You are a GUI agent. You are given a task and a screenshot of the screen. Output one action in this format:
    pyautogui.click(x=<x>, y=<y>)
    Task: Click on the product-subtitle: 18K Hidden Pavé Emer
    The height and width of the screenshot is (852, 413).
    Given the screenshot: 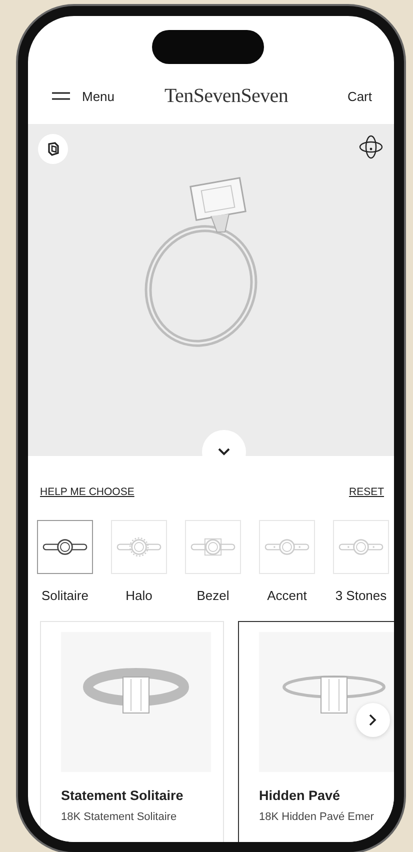 What is the action you would take?
    pyautogui.click(x=317, y=817)
    